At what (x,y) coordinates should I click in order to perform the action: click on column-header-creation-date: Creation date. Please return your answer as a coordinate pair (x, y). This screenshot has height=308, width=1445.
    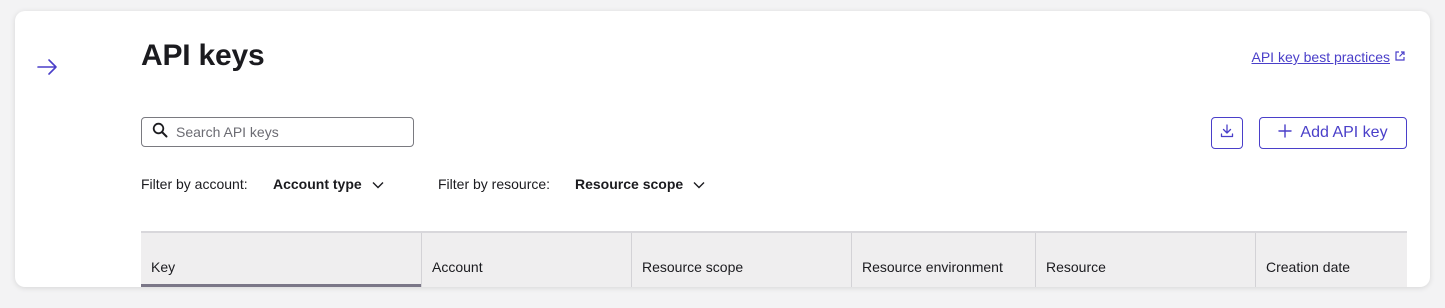
    Looking at the image, I should click on (1331, 260).